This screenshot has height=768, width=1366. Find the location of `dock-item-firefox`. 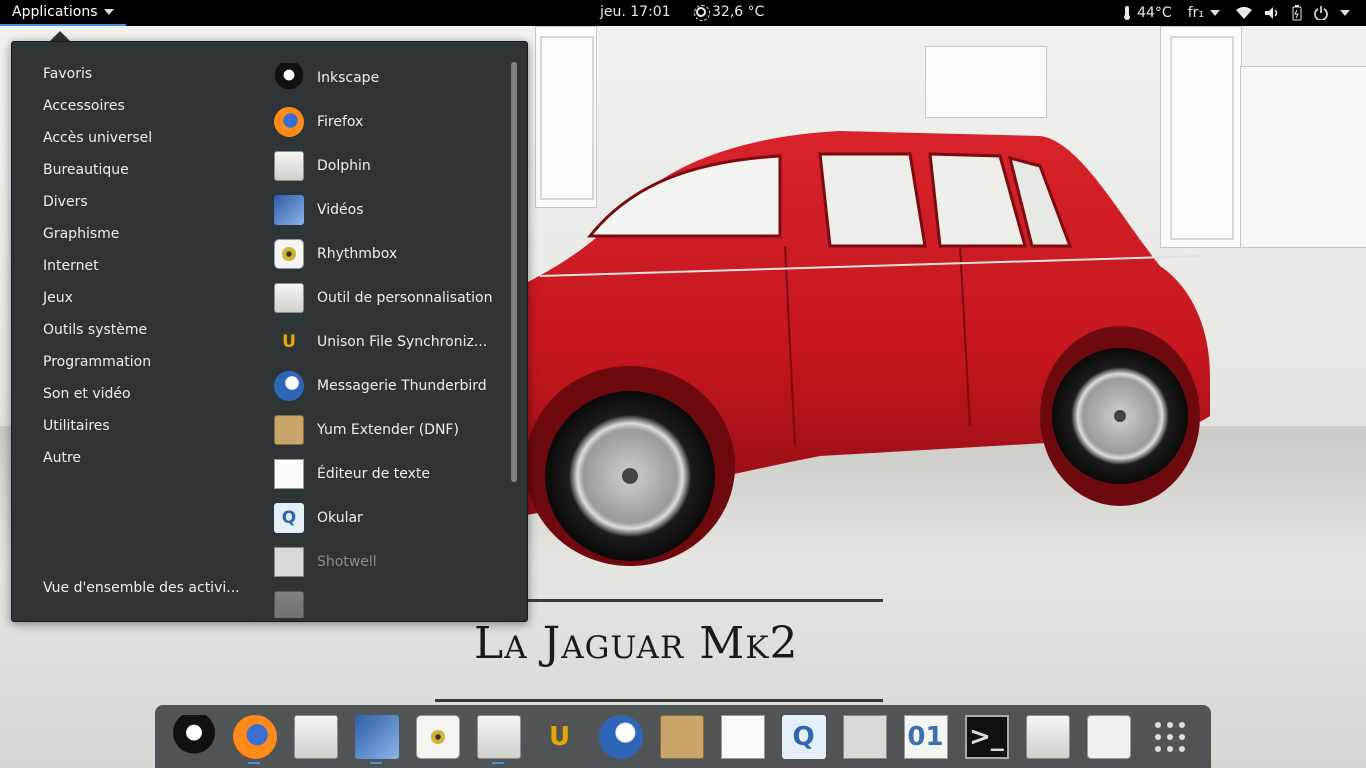

dock-item-firefox is located at coordinates (254, 737).